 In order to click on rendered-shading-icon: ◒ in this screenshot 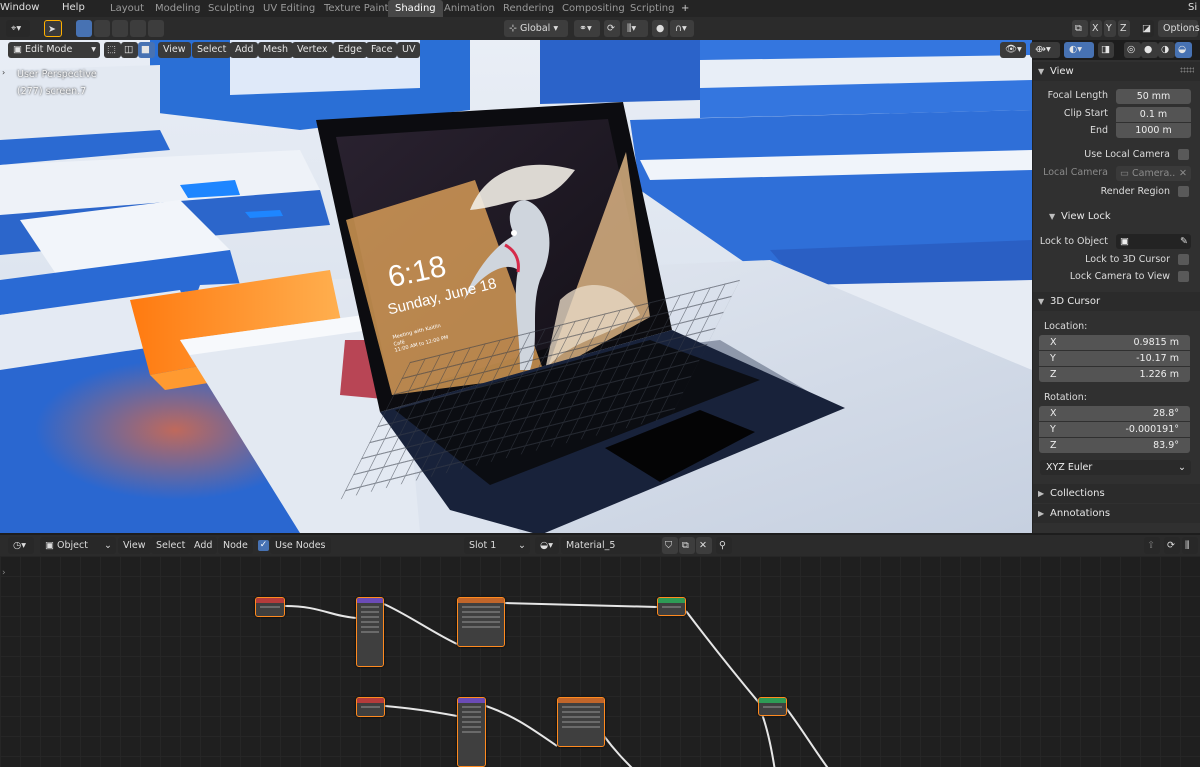, I will do `click(1183, 50)`.